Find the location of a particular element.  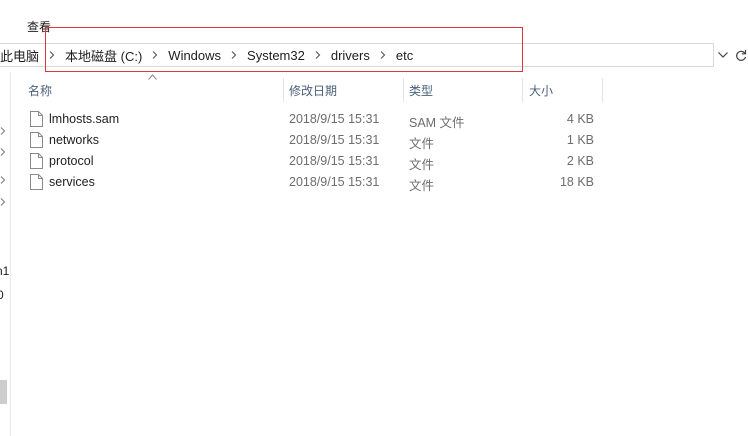

ribbon-tab-view: 查看 is located at coordinates (39, 26).